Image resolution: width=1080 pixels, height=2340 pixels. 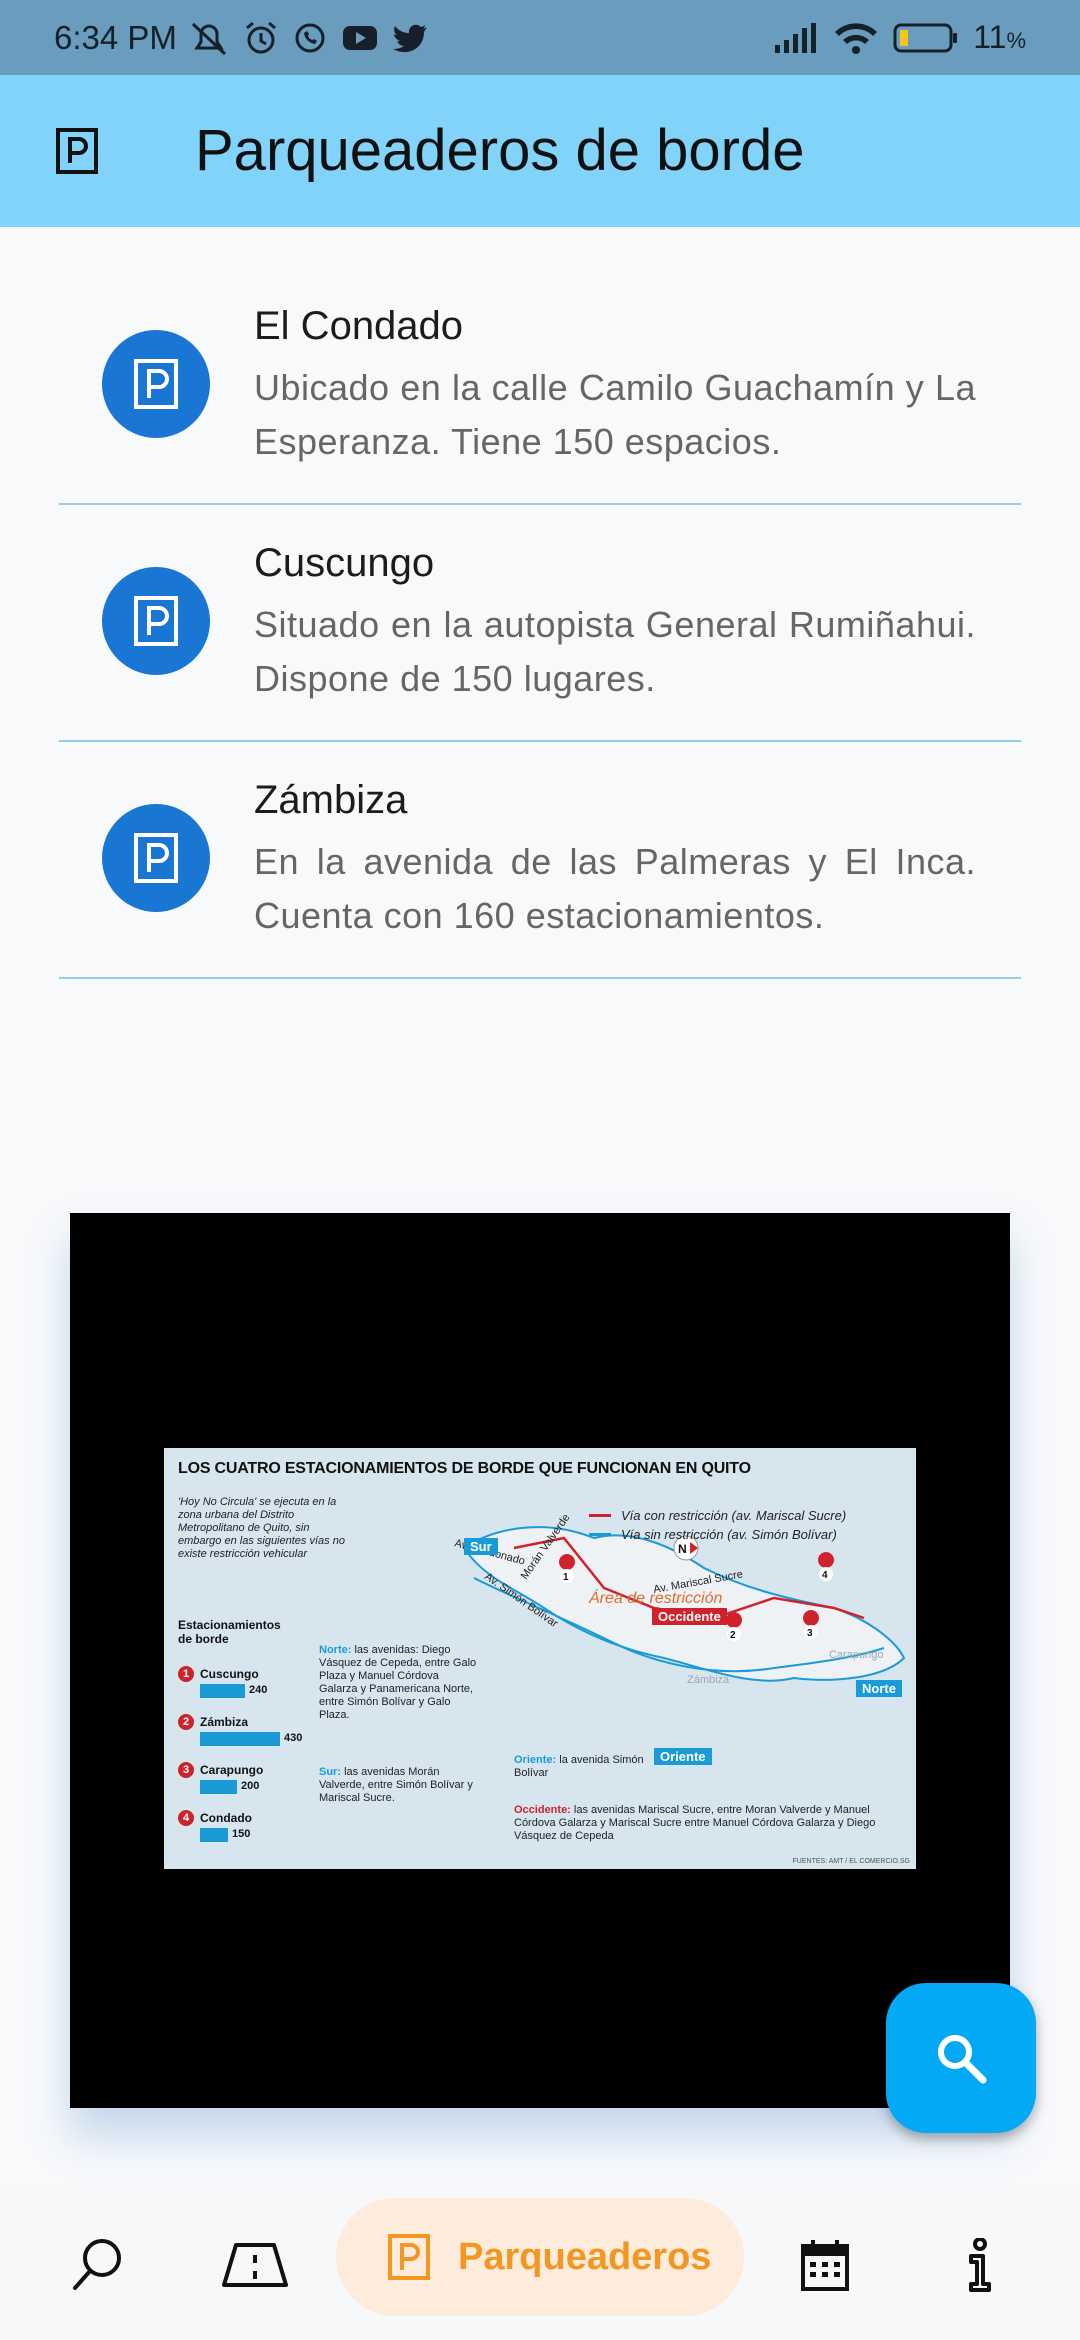 What do you see at coordinates (258, 1690) in the screenshot?
I see `bar-value: 240` at bounding box center [258, 1690].